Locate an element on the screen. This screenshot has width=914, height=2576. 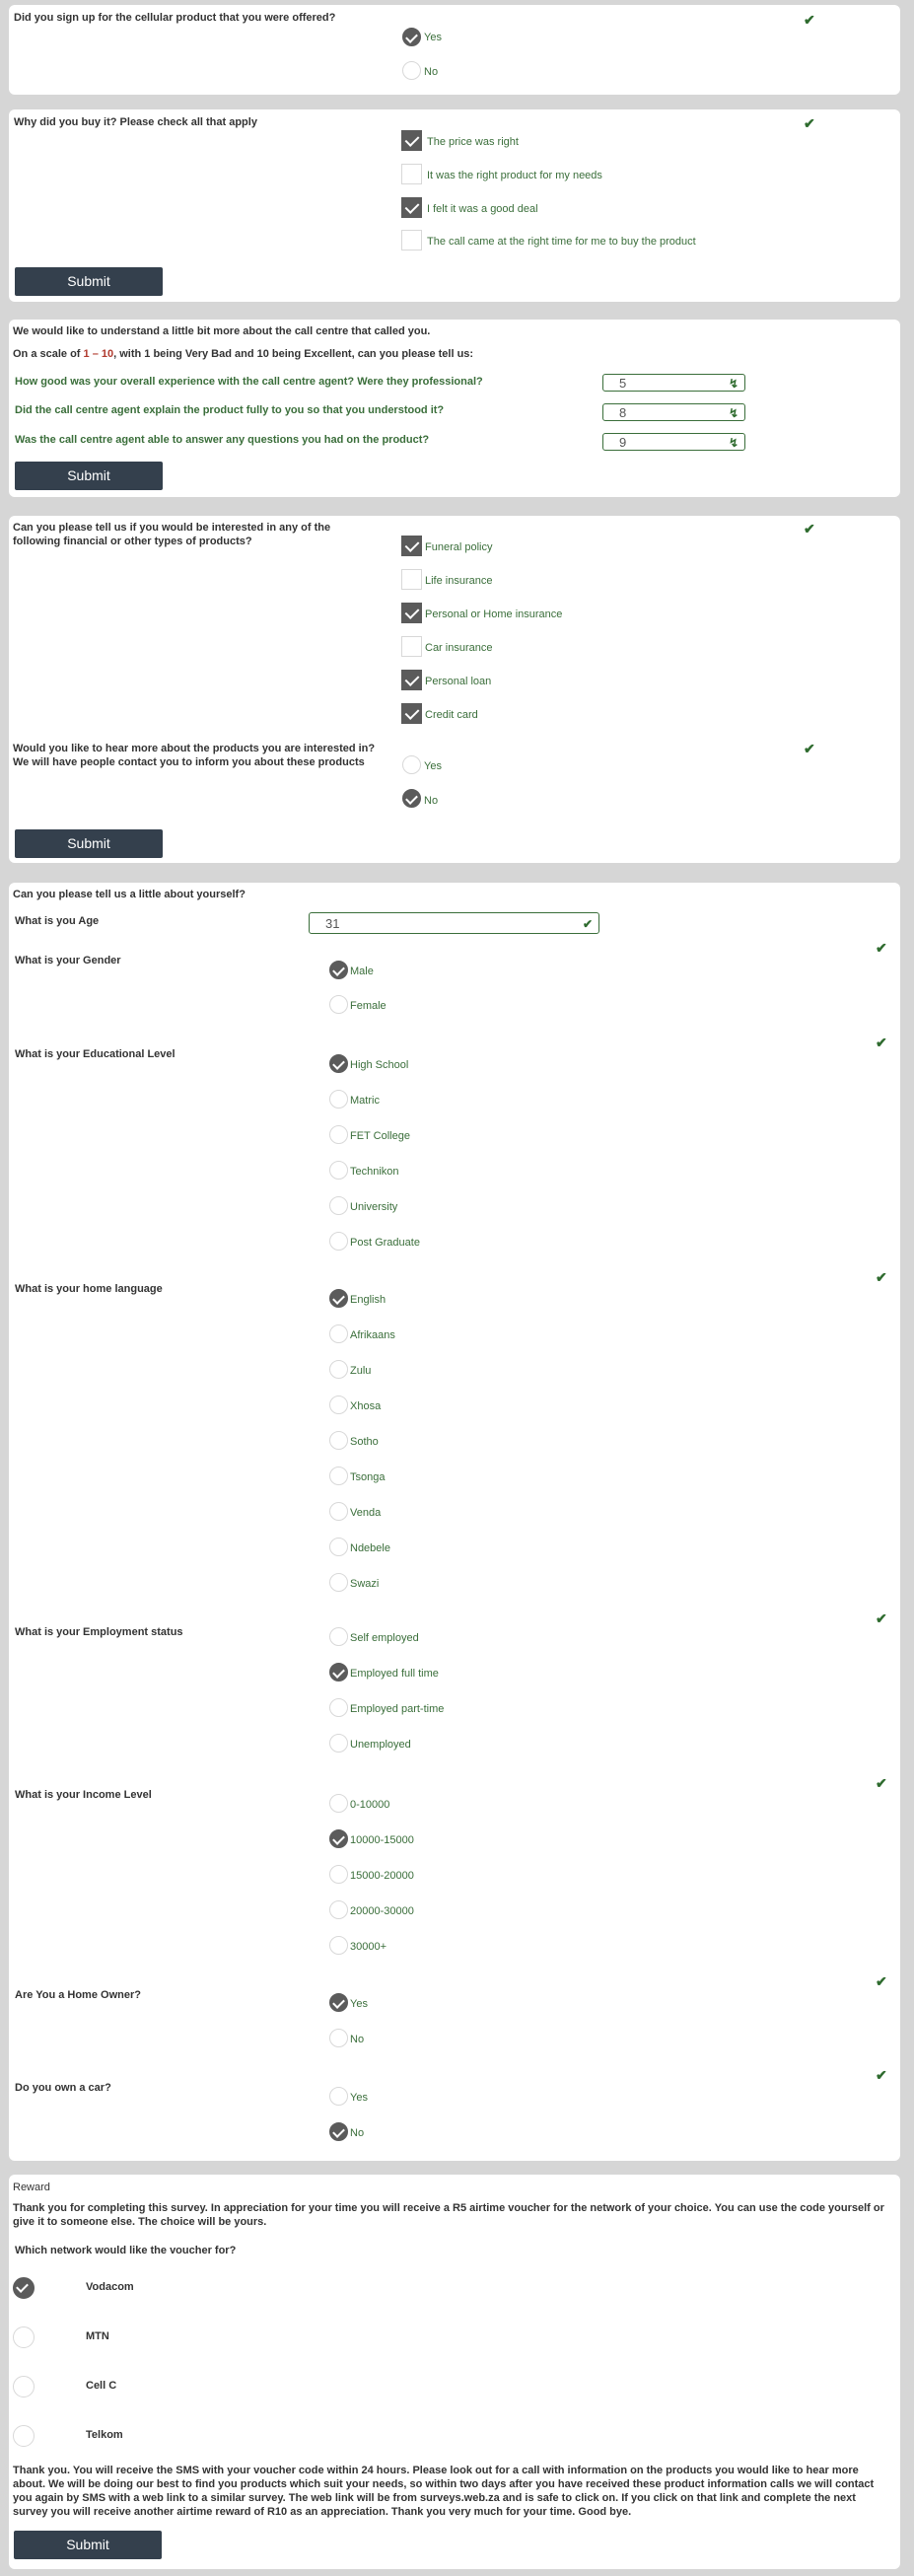
radio-university is located at coordinates (338, 1206).